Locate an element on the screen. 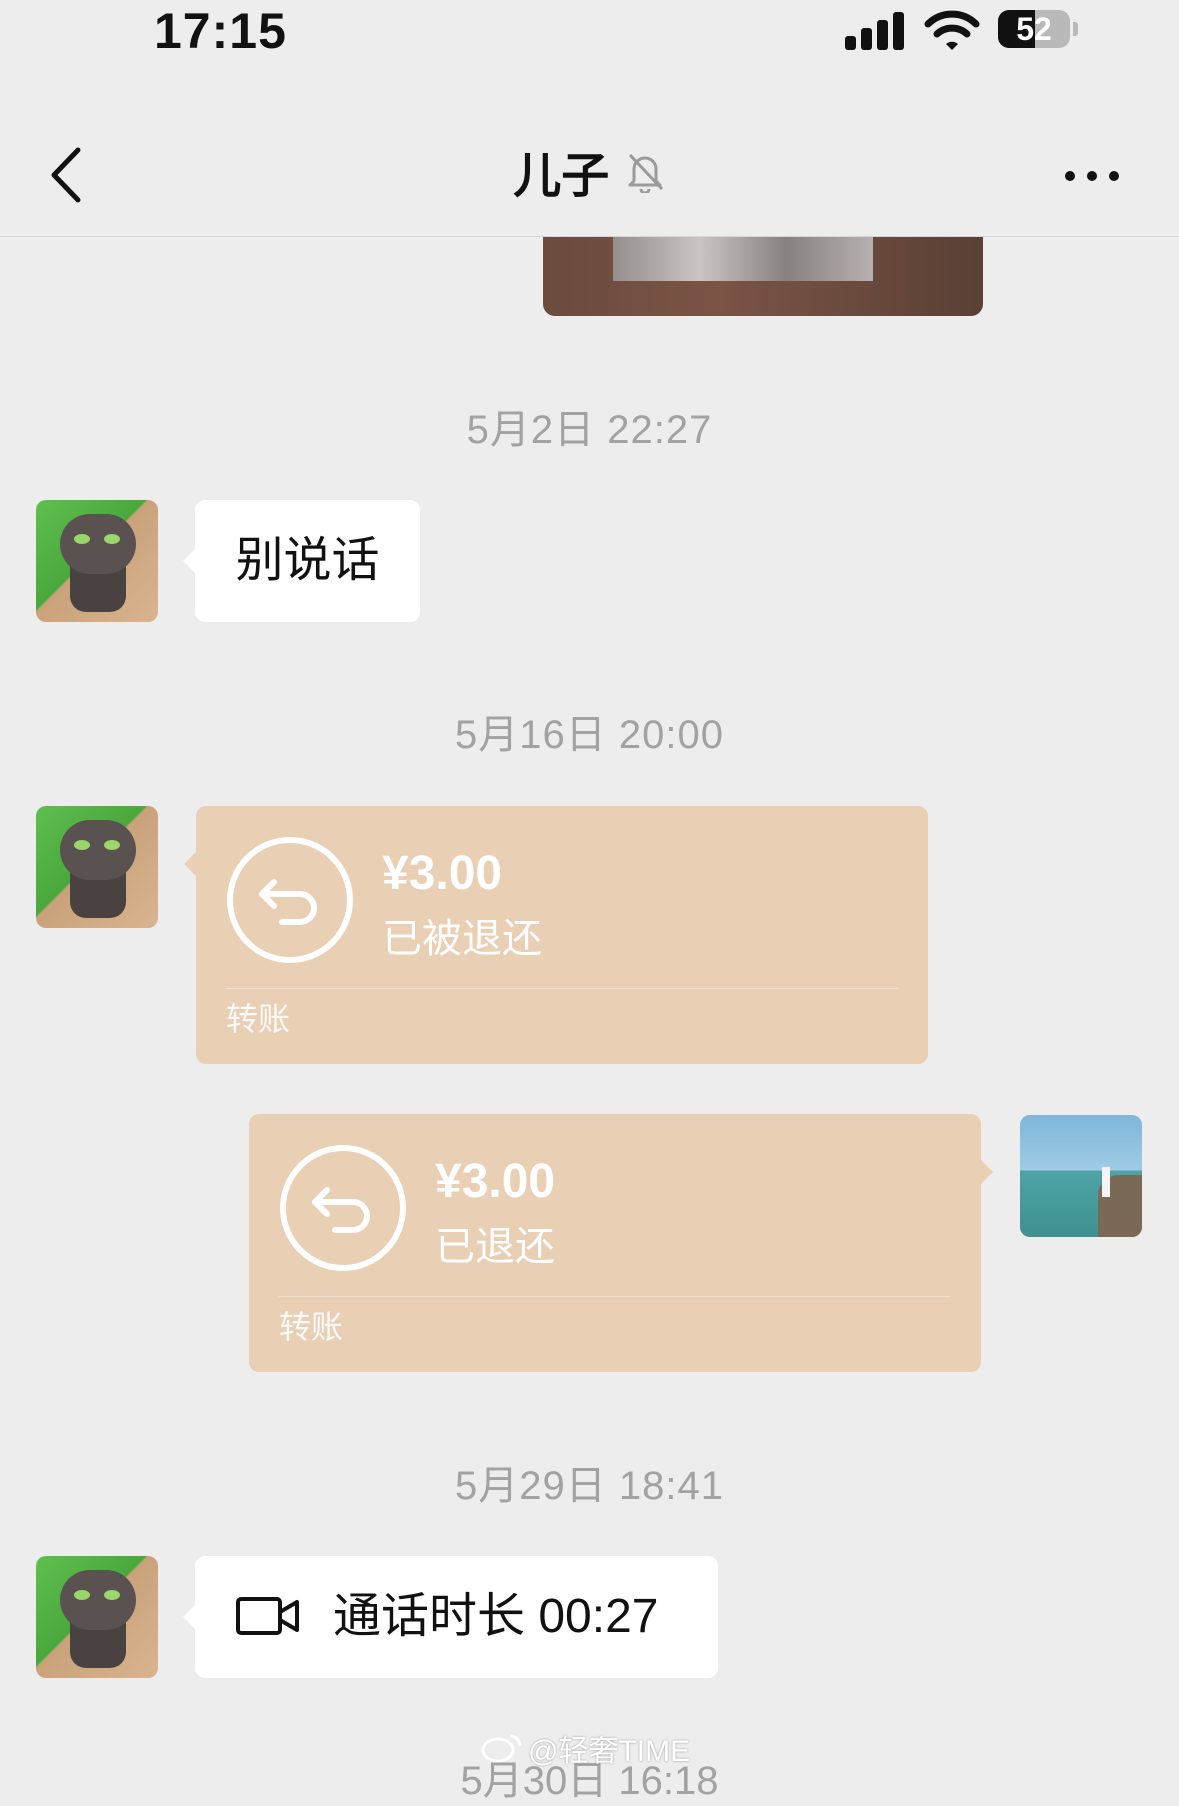 The image size is (1179, 1806). weibo-icon is located at coordinates (501, 1748).